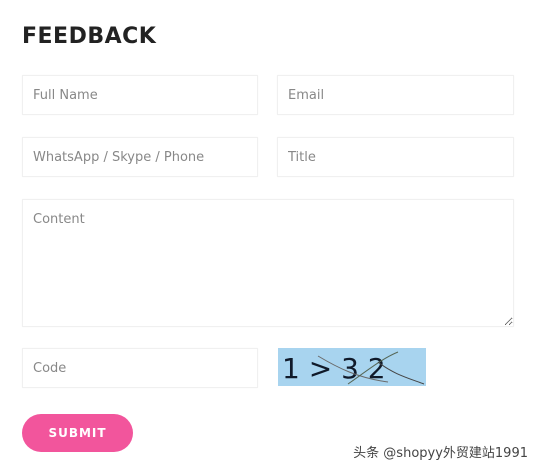 The image size is (536, 467). What do you see at coordinates (395, 95) in the screenshot?
I see `email-input` at bounding box center [395, 95].